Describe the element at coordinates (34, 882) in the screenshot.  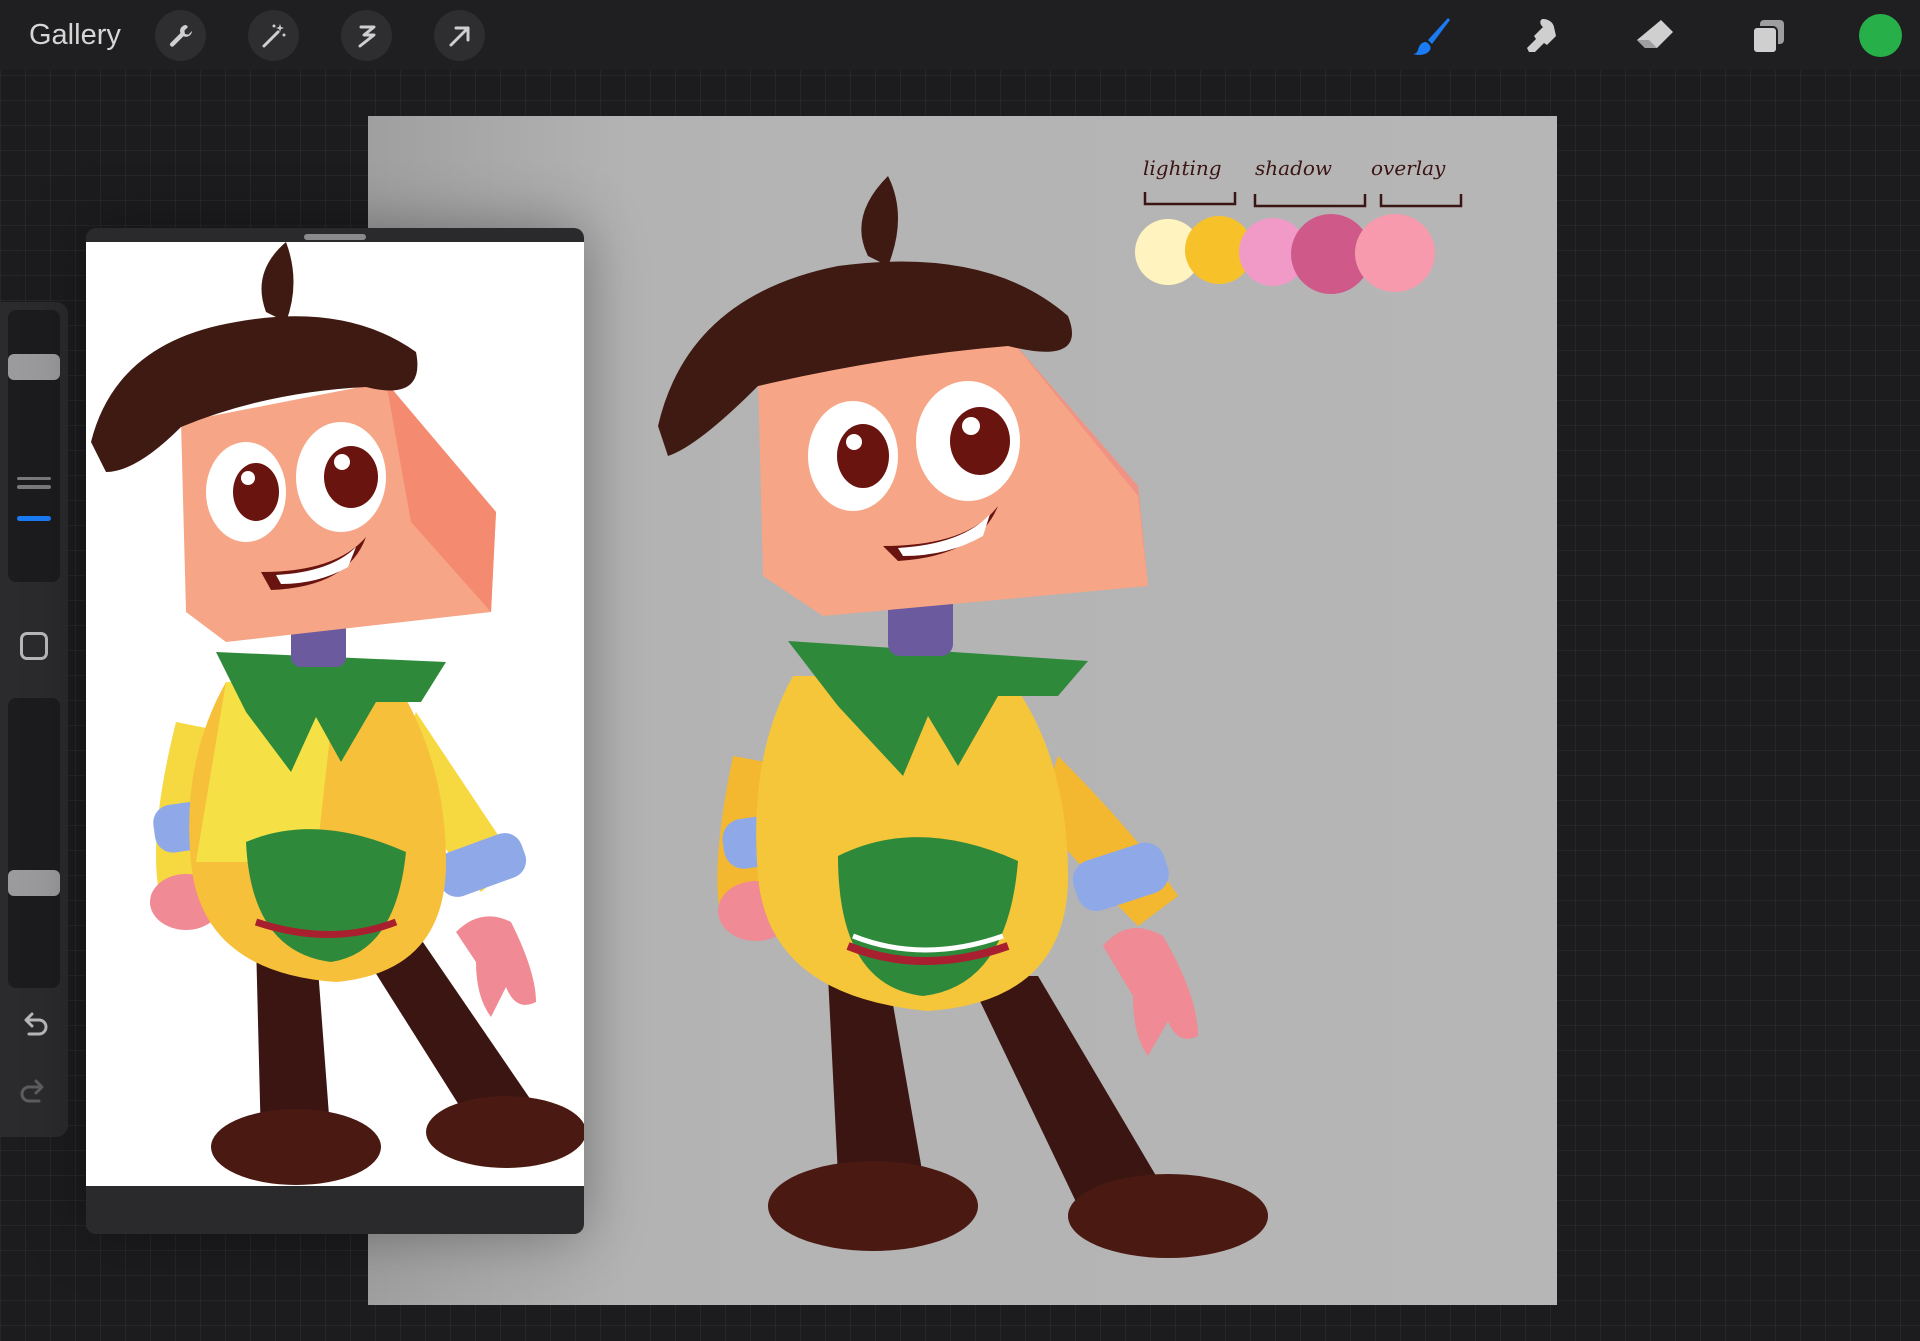
I see `opacity-slider-handle` at that location.